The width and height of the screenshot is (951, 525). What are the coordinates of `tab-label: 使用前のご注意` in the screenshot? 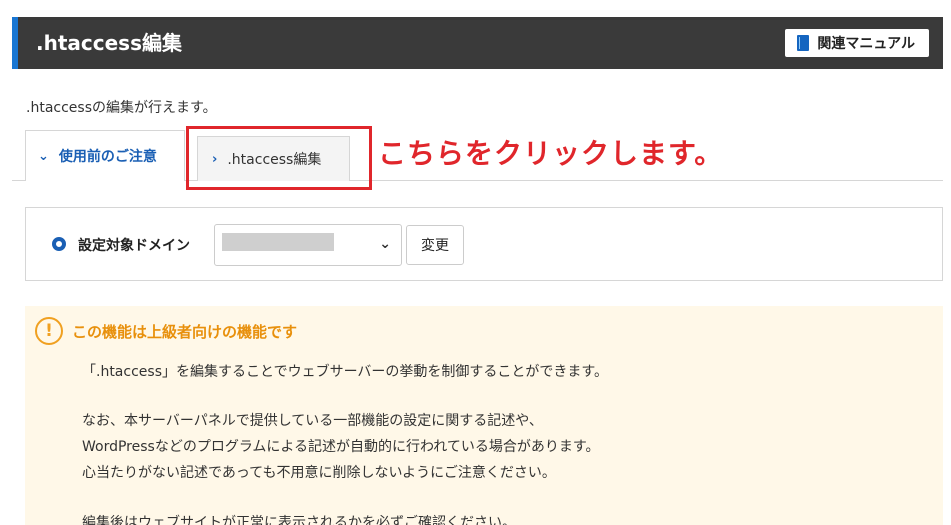 It's located at (107, 157).